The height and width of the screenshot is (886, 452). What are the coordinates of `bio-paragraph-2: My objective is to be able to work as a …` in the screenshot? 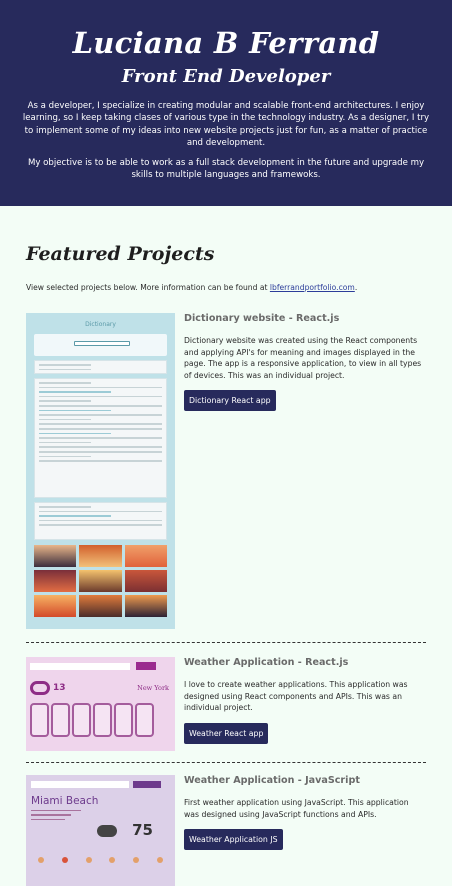 It's located at (226, 169).